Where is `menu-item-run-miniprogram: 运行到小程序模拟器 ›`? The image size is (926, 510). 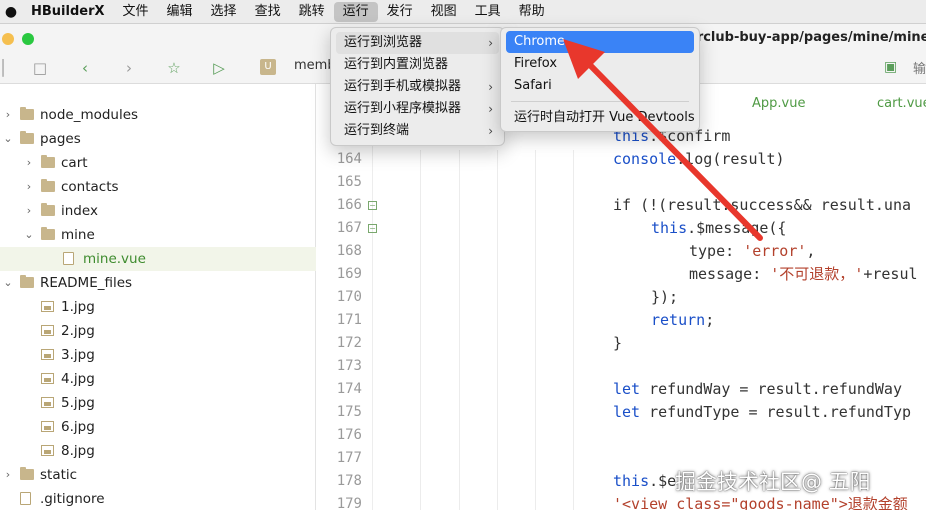
menu-item-run-miniprogram: 运行到小程序模拟器 › is located at coordinates (417, 109).